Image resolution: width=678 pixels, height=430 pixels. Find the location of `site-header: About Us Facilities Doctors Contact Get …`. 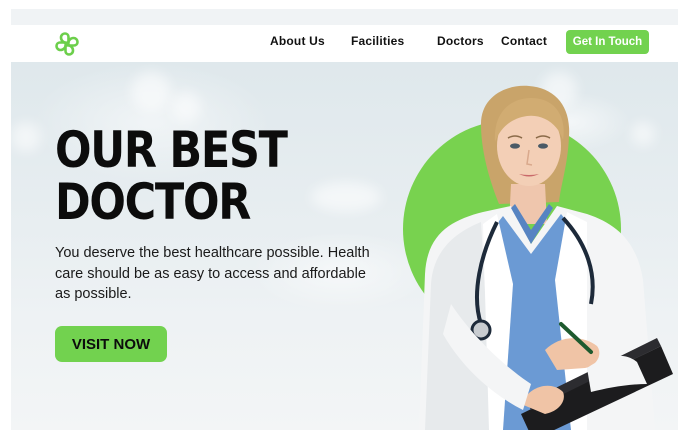

site-header: About Us Facilities Doctors Contact Get … is located at coordinates (344, 43).